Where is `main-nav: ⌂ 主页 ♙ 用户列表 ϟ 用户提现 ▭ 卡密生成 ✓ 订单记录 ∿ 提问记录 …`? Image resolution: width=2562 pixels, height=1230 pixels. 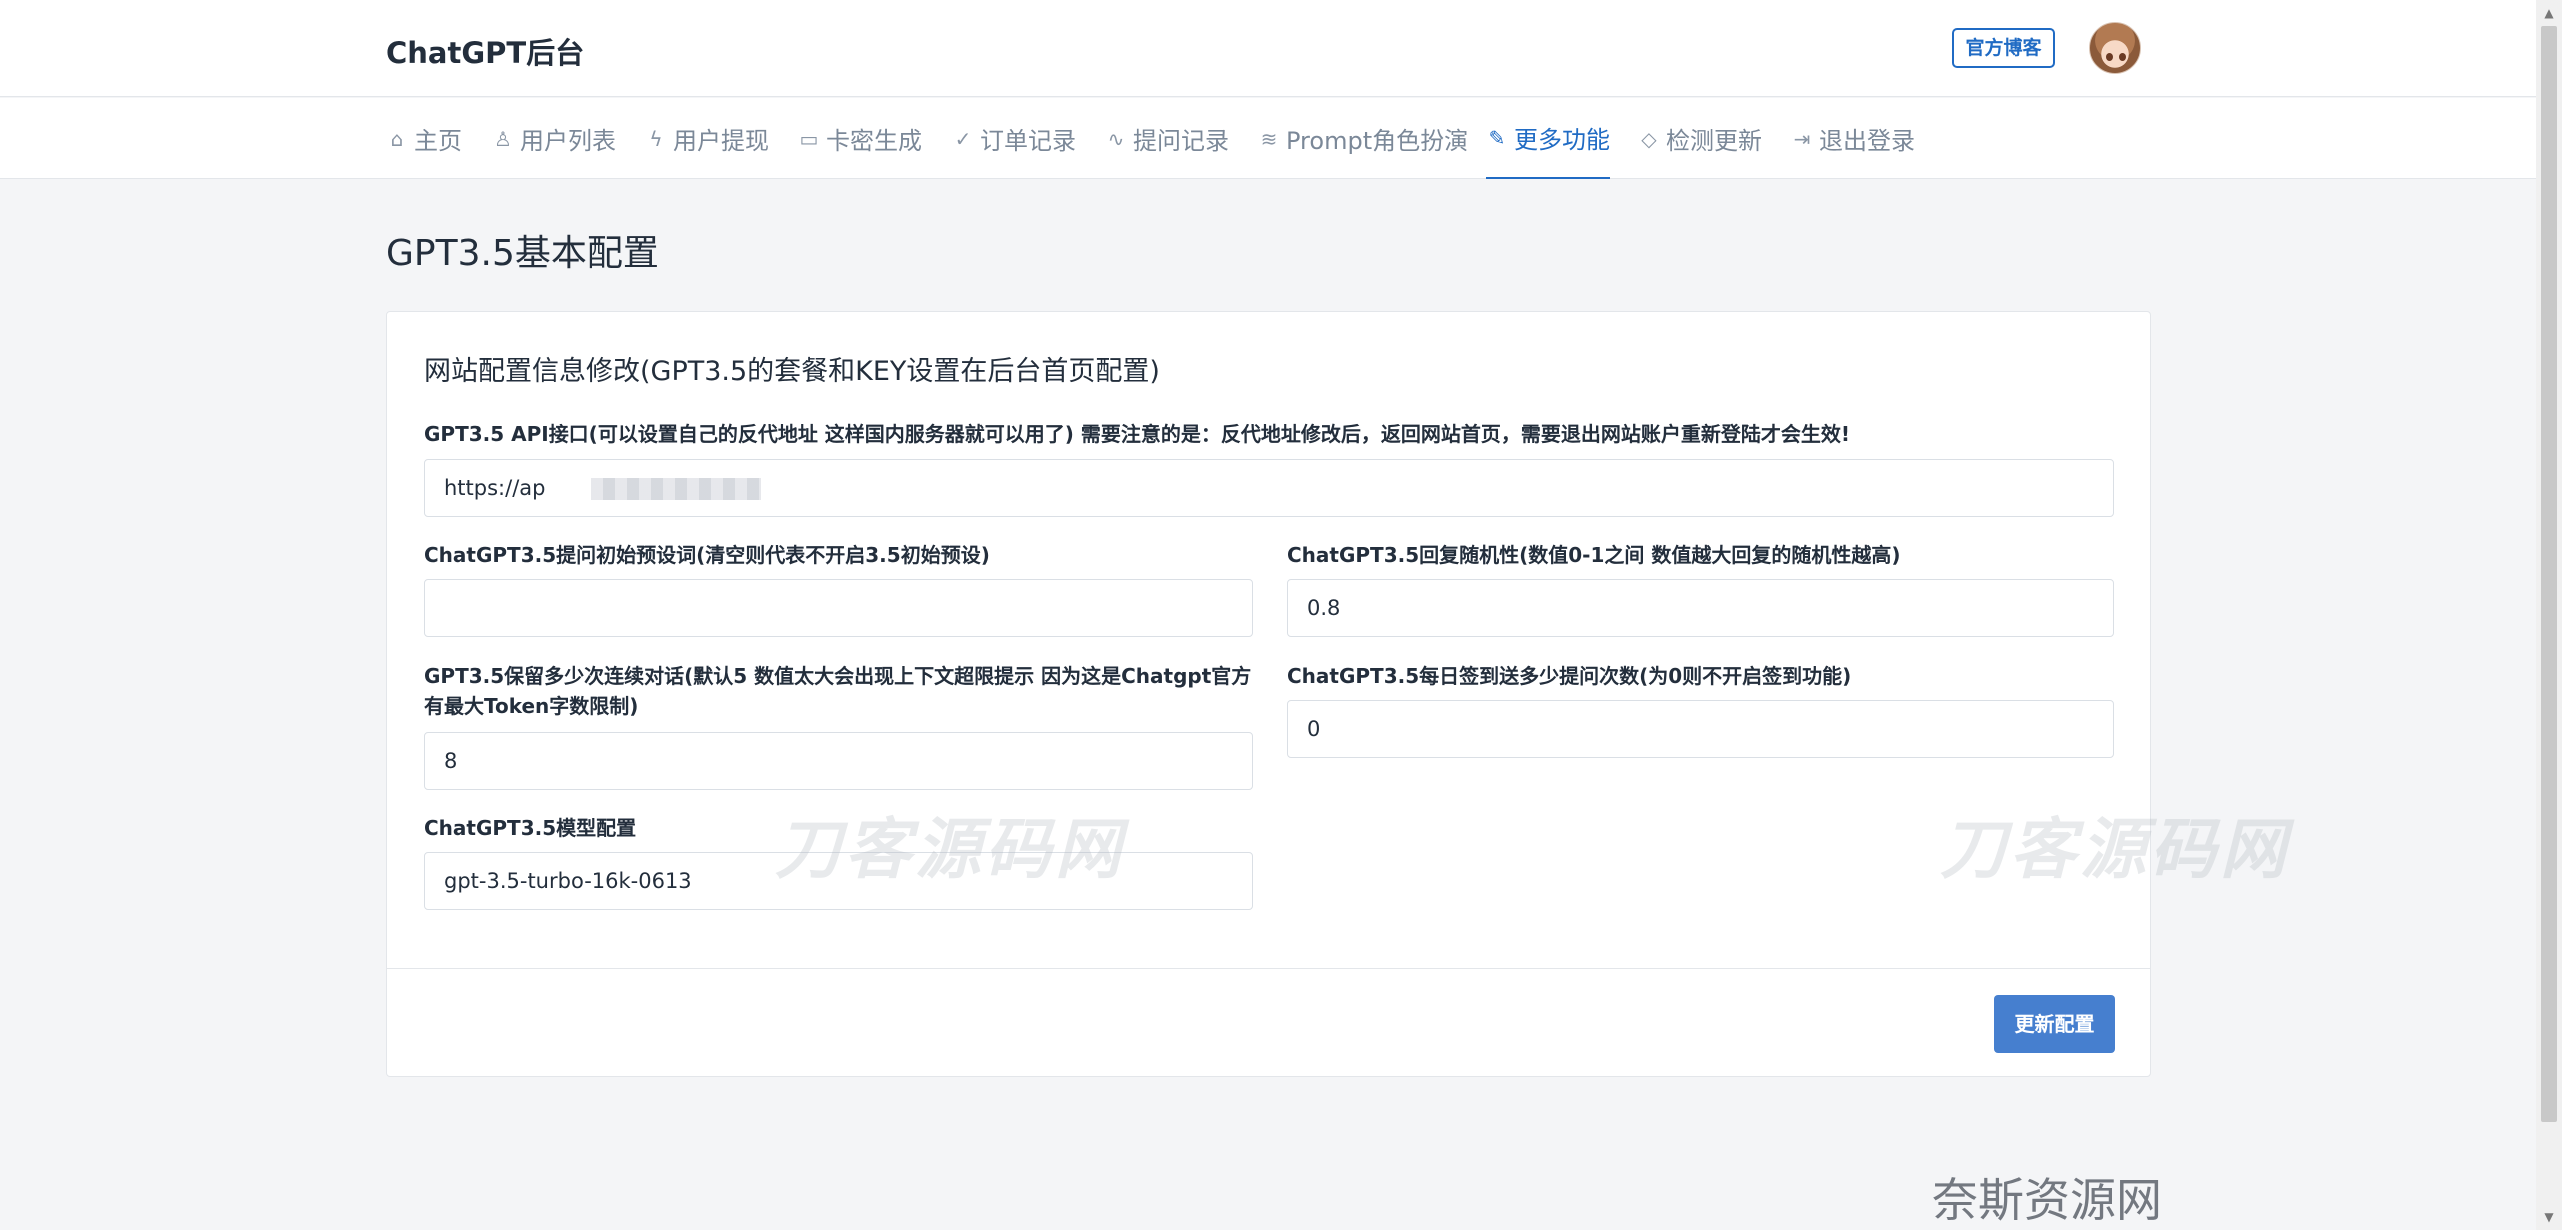
main-nav: ⌂ 主页 ♙ 用户列表 ϟ 用户提现 ▭ 卡密生成 ✓ 订单记录 ∿ 提问记录 … is located at coordinates (1268, 138).